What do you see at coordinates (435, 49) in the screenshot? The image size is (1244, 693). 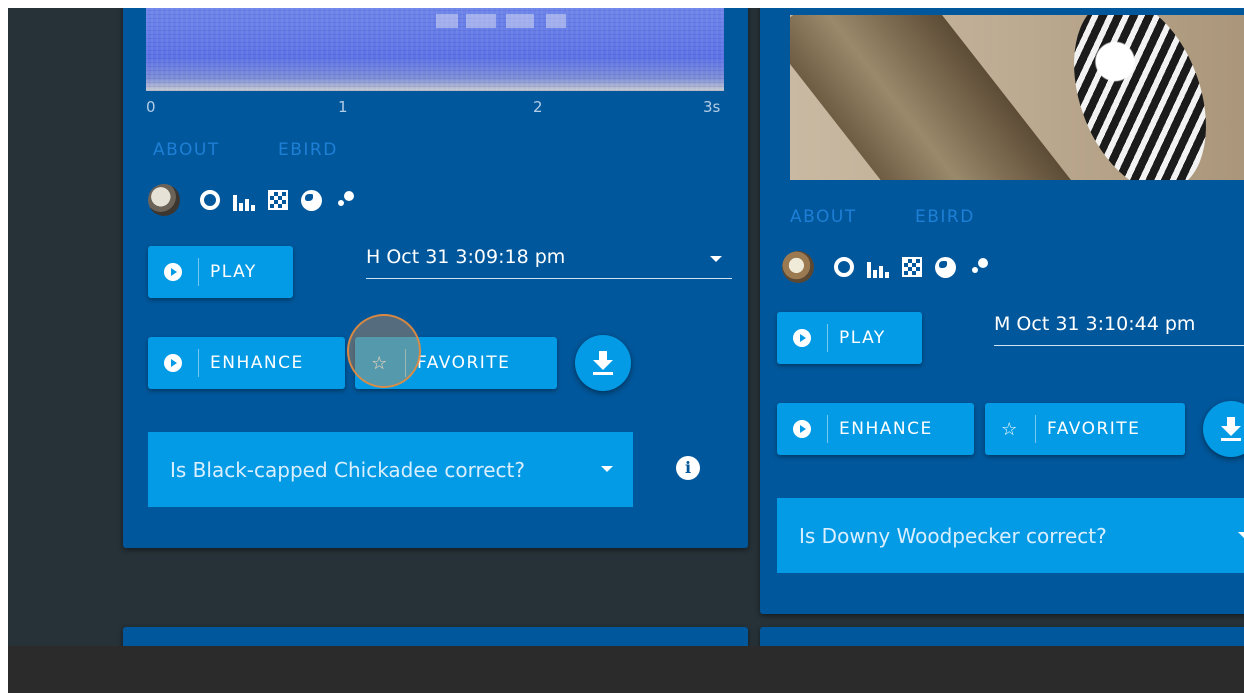 I see `spectrogram-image` at bounding box center [435, 49].